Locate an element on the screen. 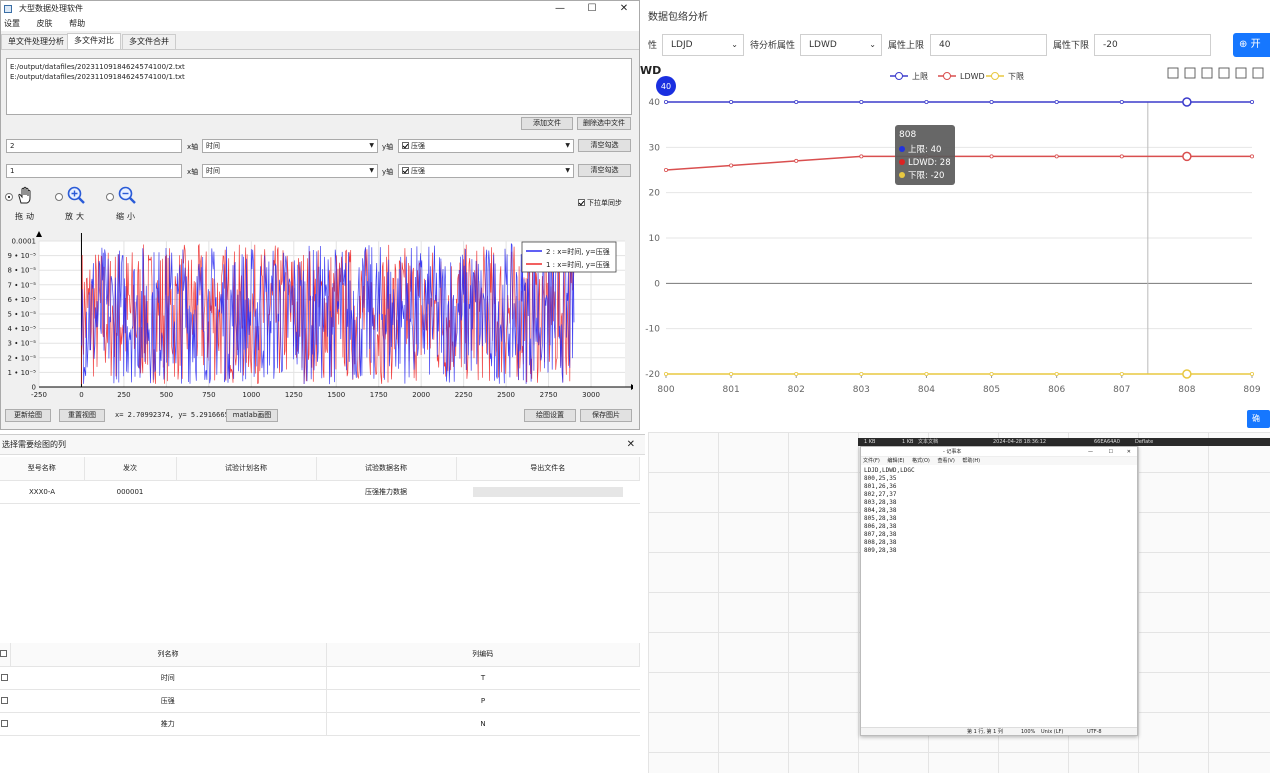 This screenshot has height=773, width=1270. menu-settings: 设置 is located at coordinates (12, 23).